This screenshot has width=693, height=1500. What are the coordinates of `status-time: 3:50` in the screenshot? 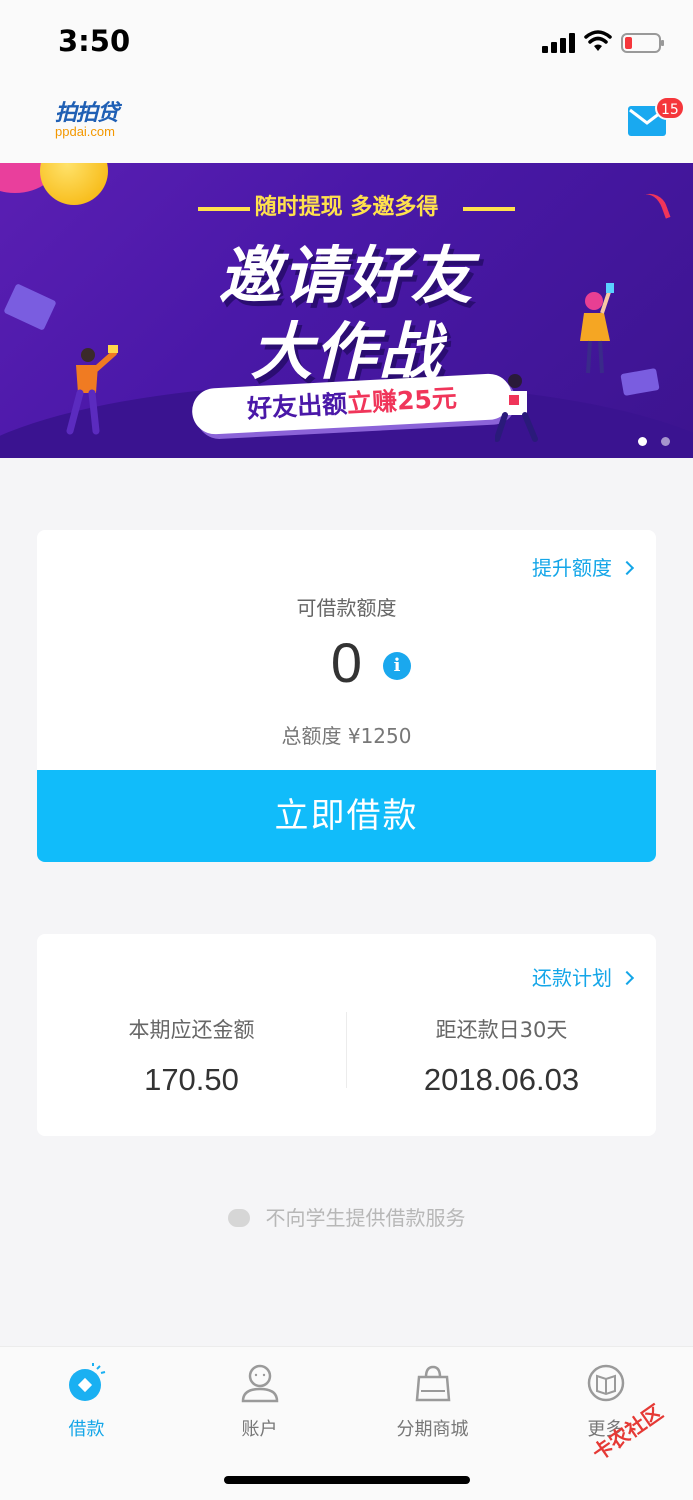 It's located at (94, 41).